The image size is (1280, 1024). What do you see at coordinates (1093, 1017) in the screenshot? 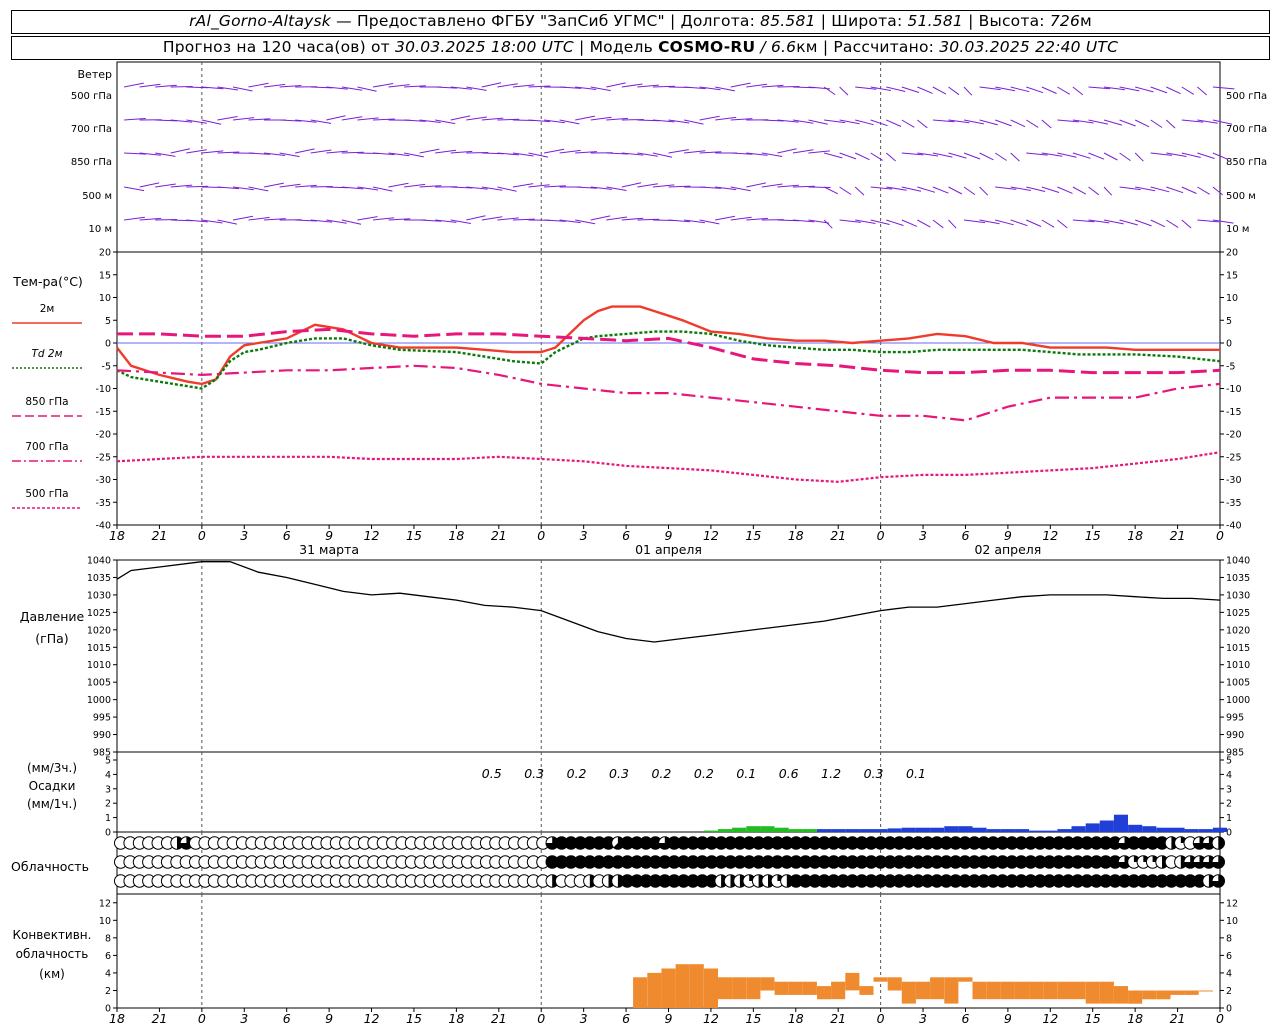
I see `time-tick-label-bottom: 15` at bounding box center [1093, 1017].